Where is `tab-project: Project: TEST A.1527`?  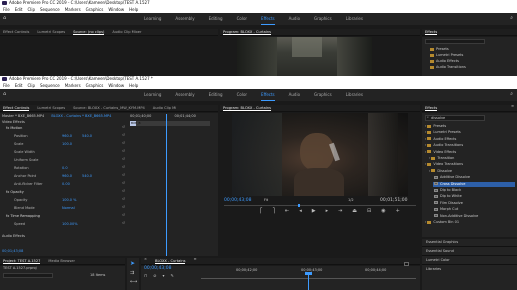 tab-project: Project: TEST A.1527 is located at coordinates (22, 261).